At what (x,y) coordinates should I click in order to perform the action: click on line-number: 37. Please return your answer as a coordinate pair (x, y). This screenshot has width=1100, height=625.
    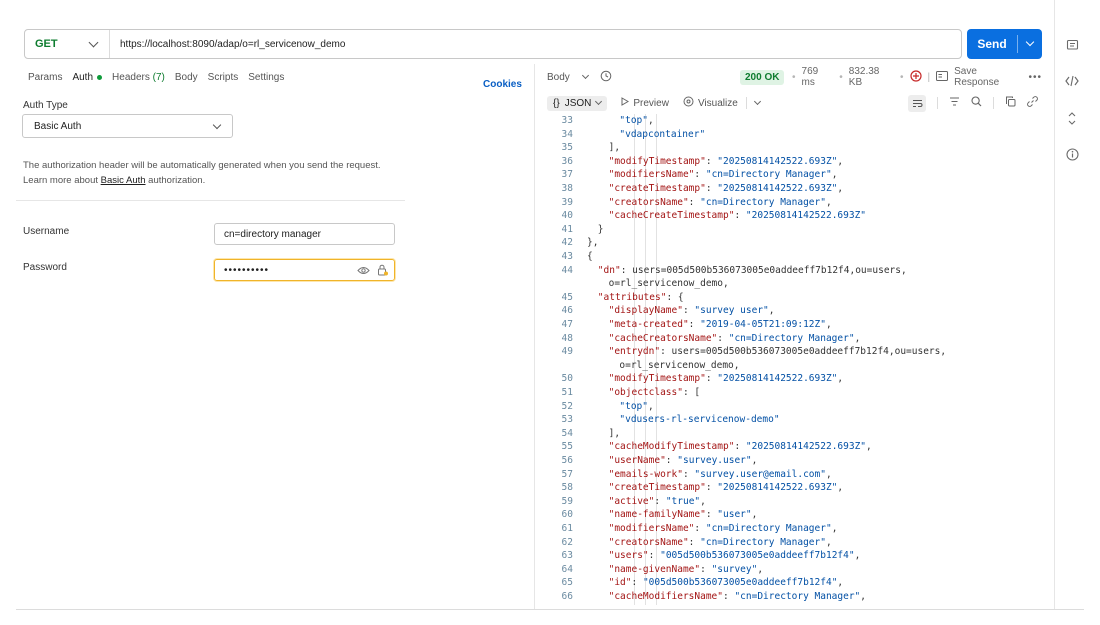
    Looking at the image, I should click on (567, 175).